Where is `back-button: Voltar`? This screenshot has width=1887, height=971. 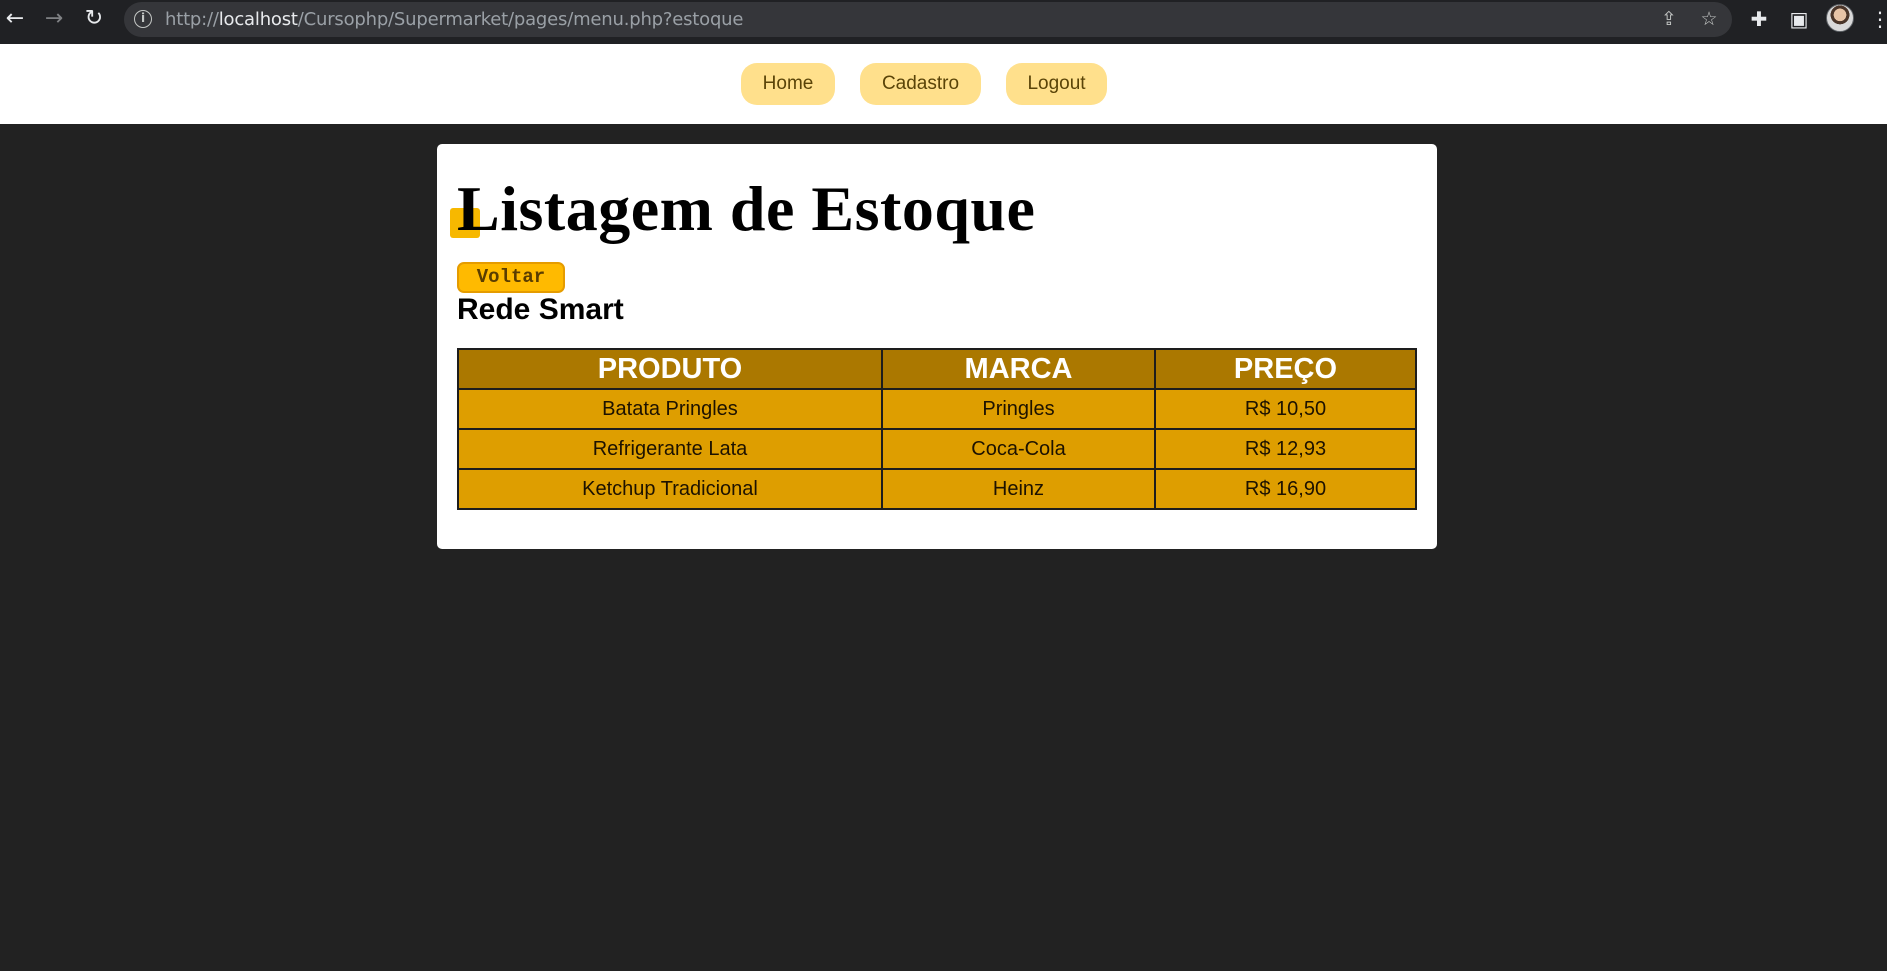
back-button: Voltar is located at coordinates (511, 277).